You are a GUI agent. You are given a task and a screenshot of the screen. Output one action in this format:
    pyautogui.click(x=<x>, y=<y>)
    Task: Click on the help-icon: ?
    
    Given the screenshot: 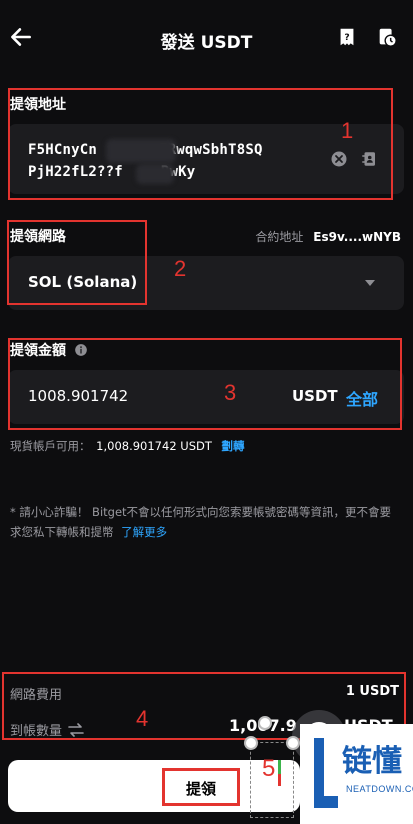 What is the action you would take?
    pyautogui.click(x=347, y=37)
    